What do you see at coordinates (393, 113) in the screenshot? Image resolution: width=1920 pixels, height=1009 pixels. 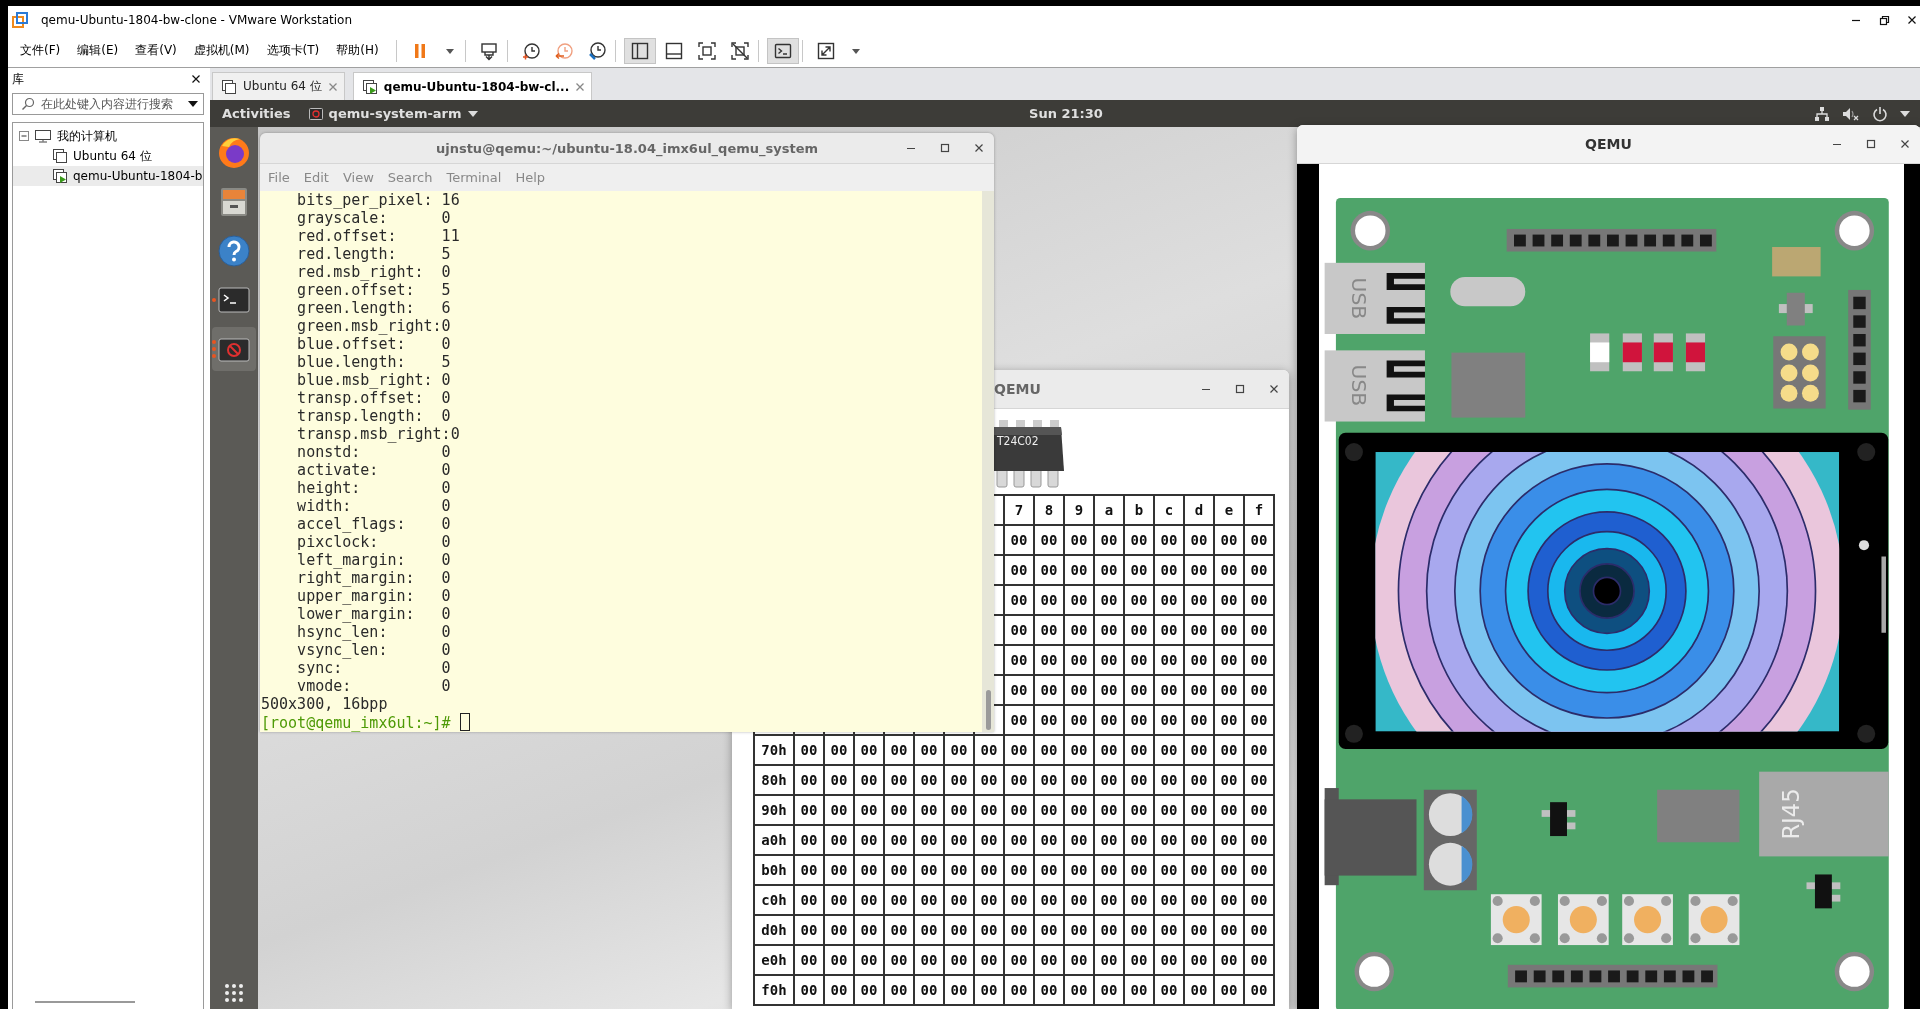 I see `app-menu: qemu-system-arm` at bounding box center [393, 113].